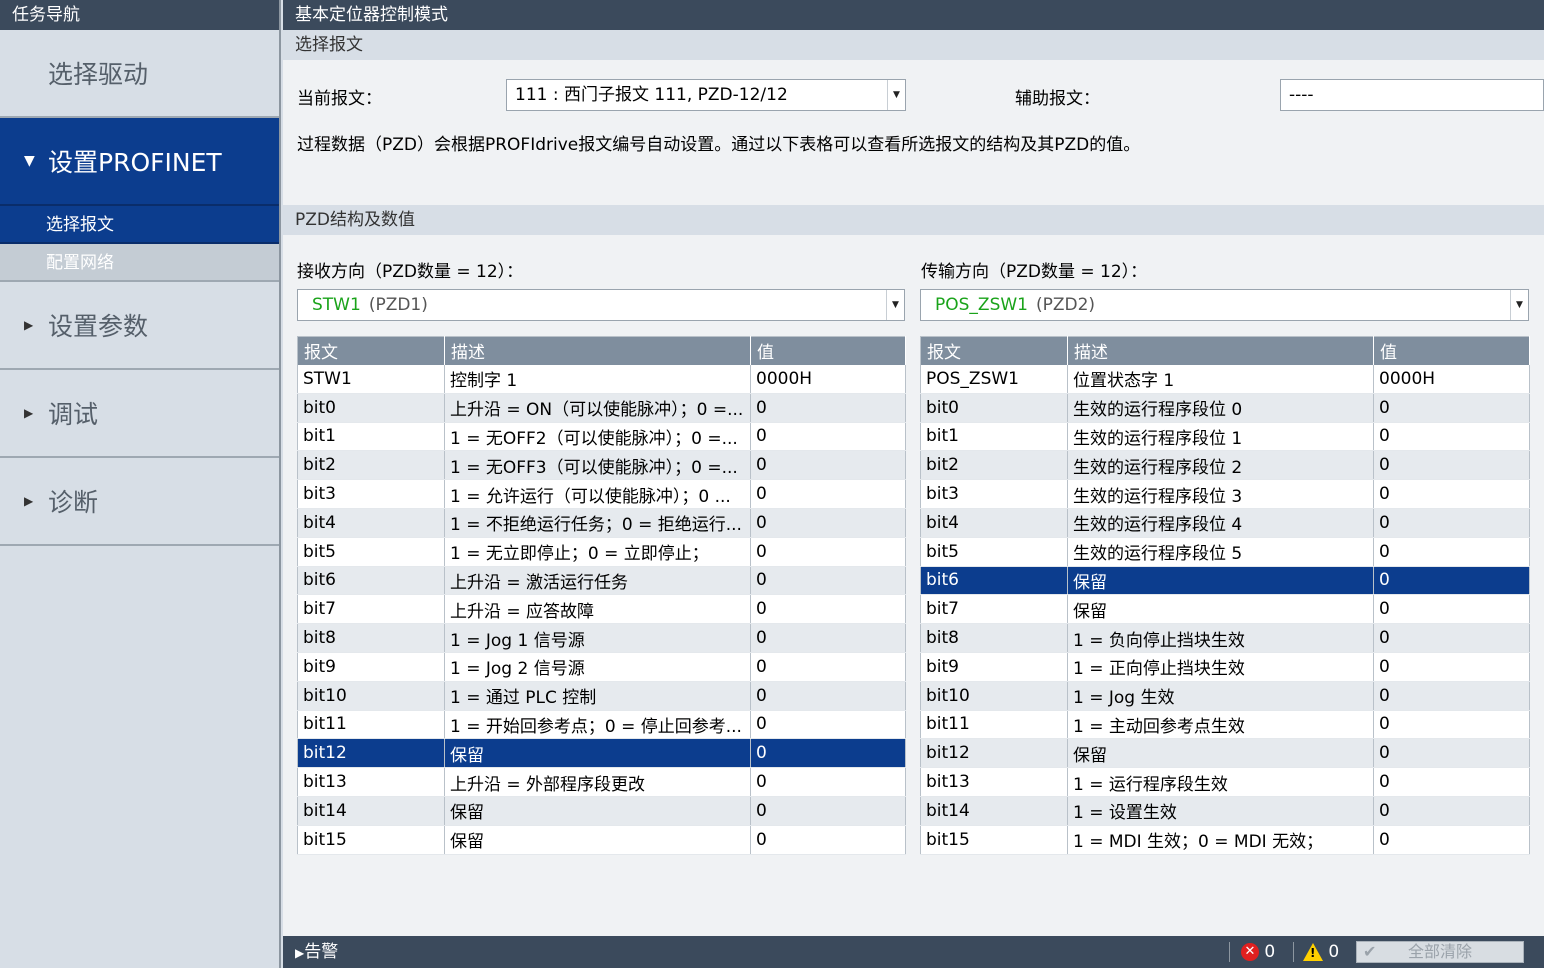 The image size is (1544, 968). Describe the element at coordinates (1225, 696) in the screenshot. I see `table-row: bit10 1 = Jog 生效 0` at that location.